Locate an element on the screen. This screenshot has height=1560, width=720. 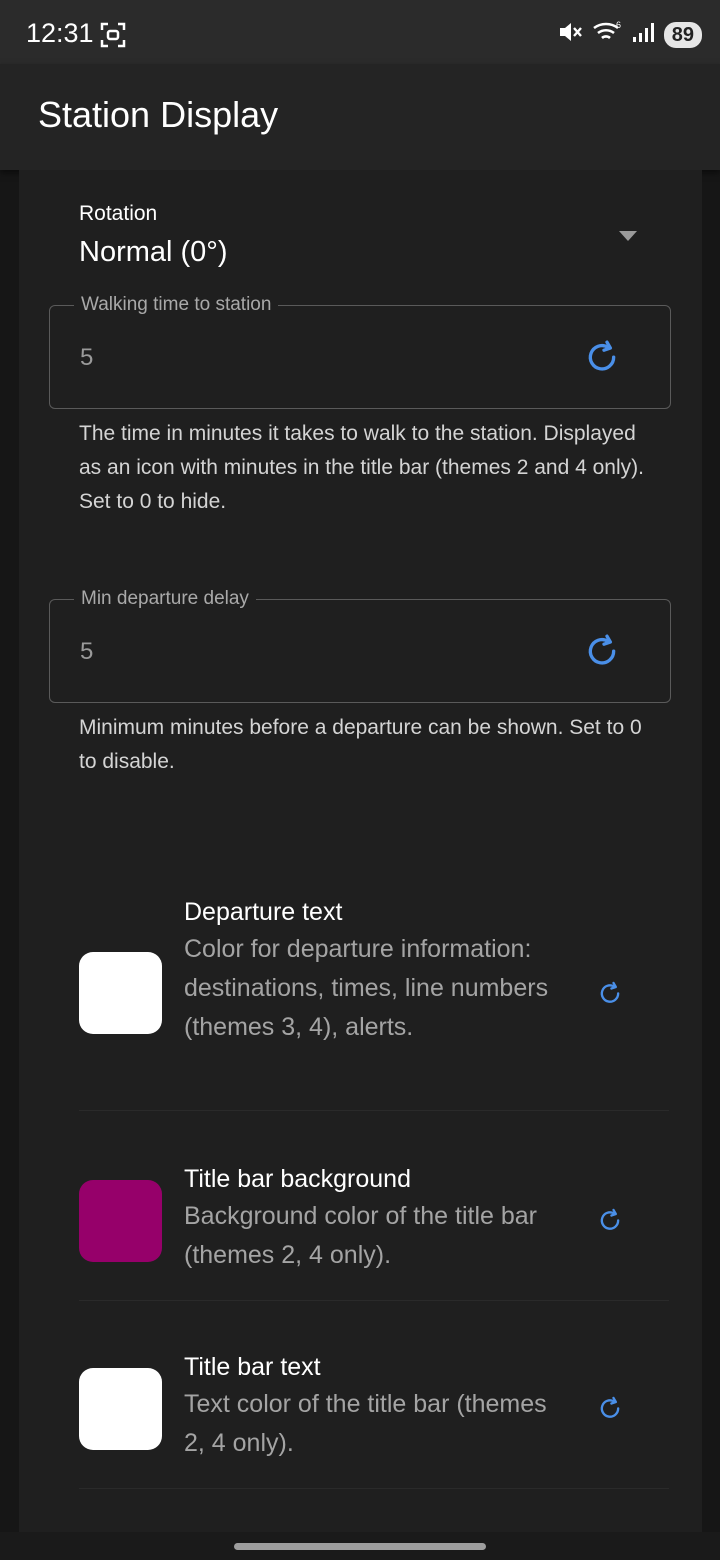
status-bar: 12:31 6 89 is located at coordinates (360, 32).